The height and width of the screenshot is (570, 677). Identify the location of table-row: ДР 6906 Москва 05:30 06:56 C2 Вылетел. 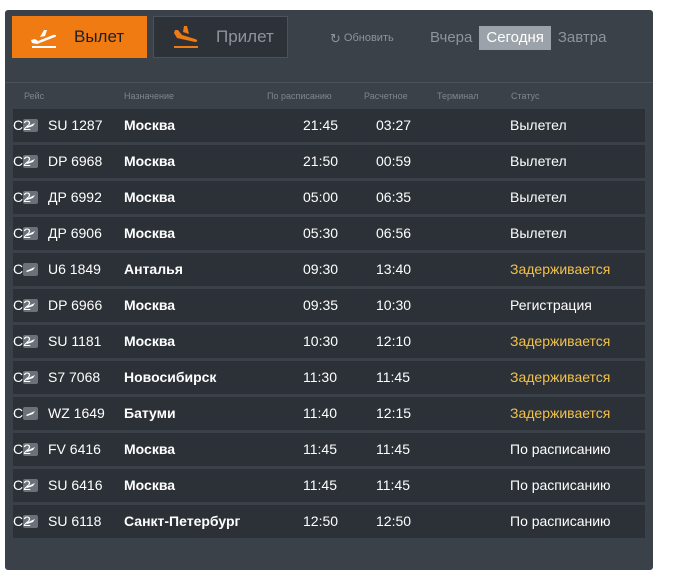
(329, 233).